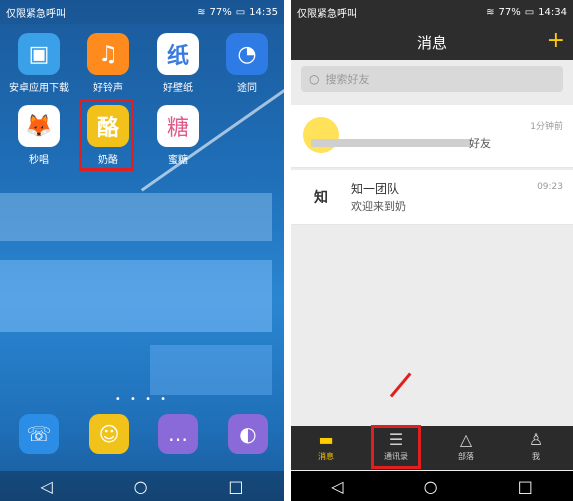 The height and width of the screenshot is (501, 573). I want to click on add-button: +, so click(556, 40).